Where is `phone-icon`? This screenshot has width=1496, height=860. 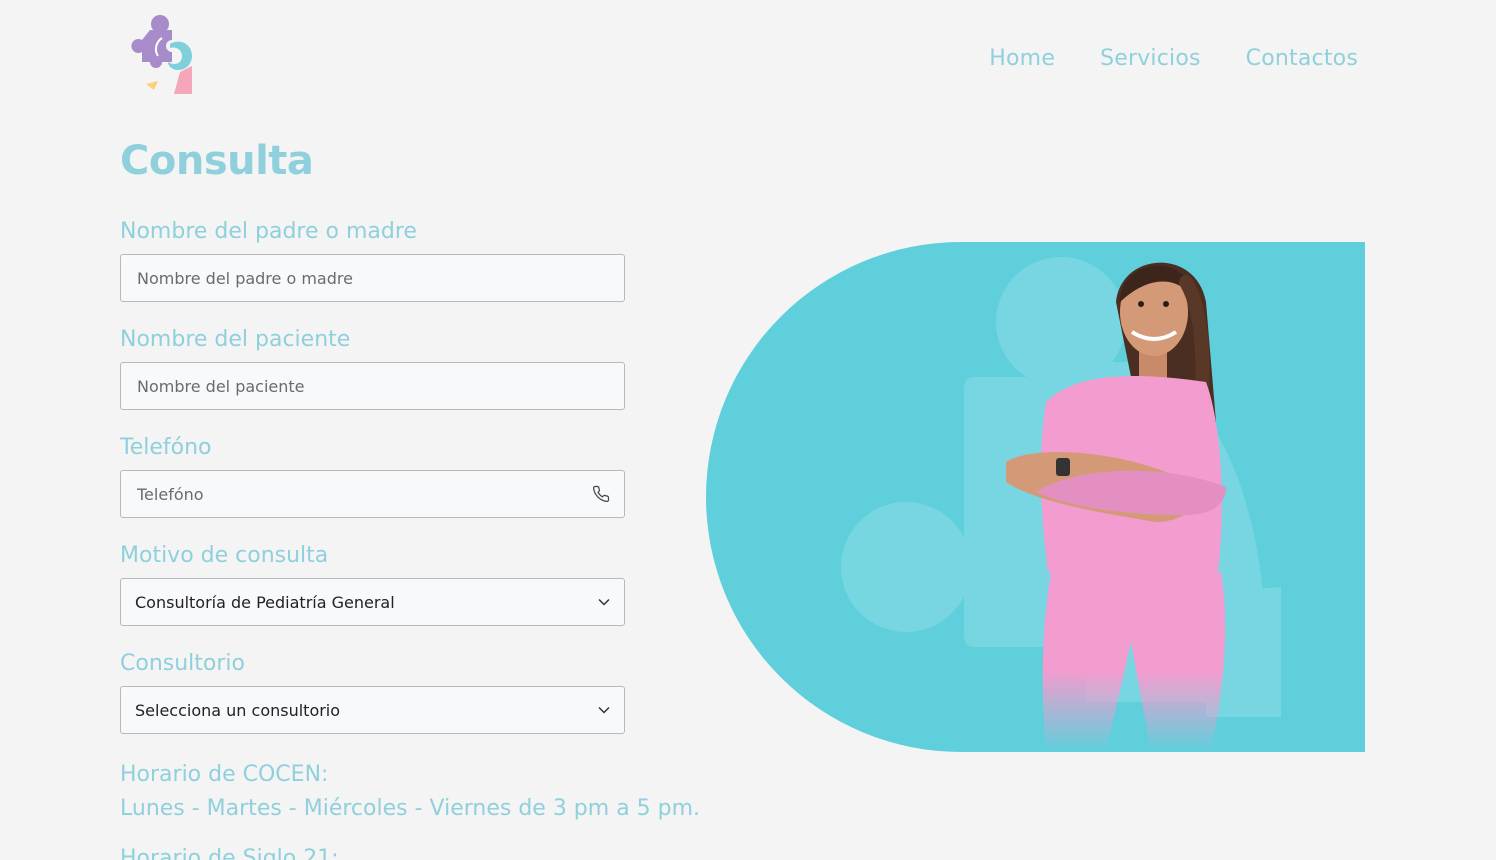 phone-icon is located at coordinates (601, 494).